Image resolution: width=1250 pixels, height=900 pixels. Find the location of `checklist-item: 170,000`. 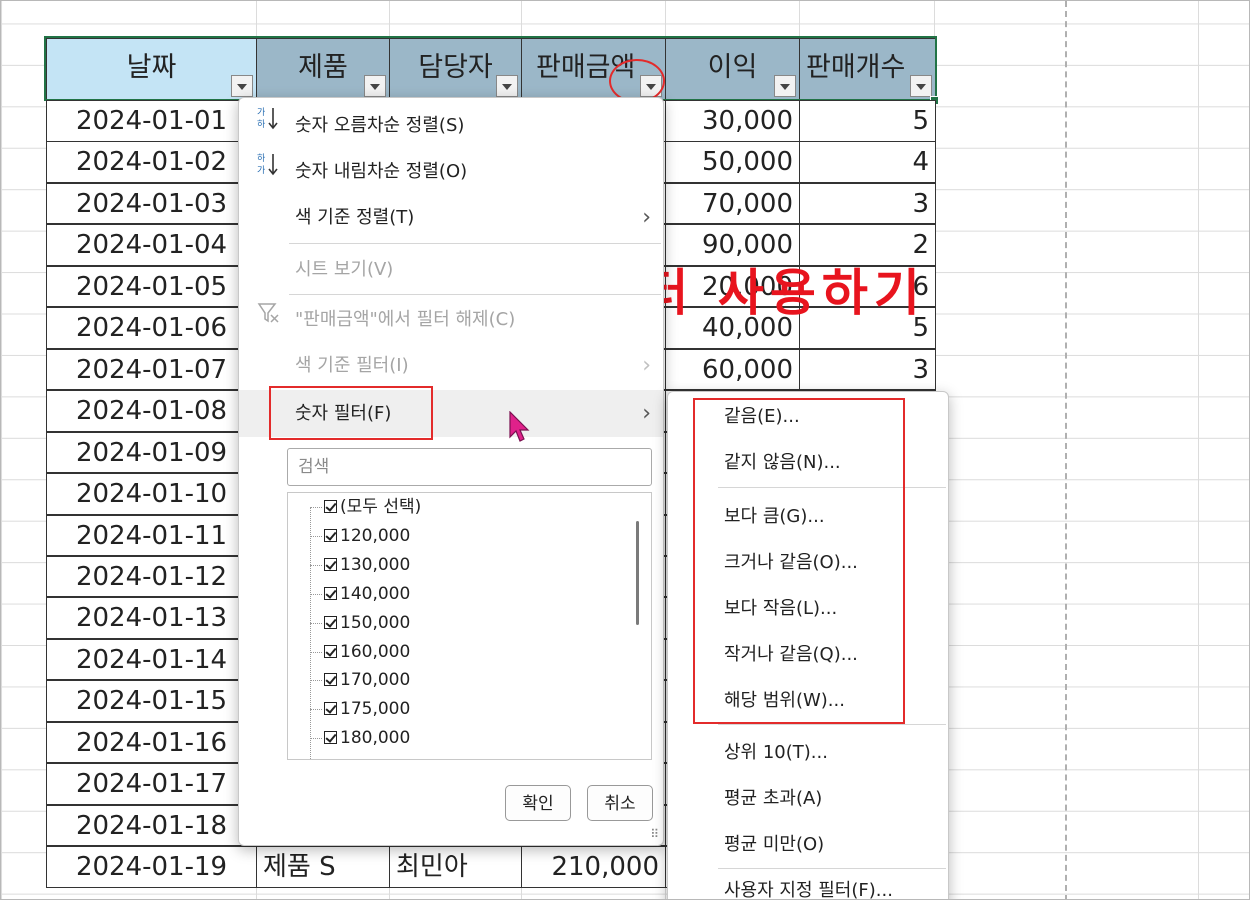

checklist-item: 170,000 is located at coordinates (367, 680).